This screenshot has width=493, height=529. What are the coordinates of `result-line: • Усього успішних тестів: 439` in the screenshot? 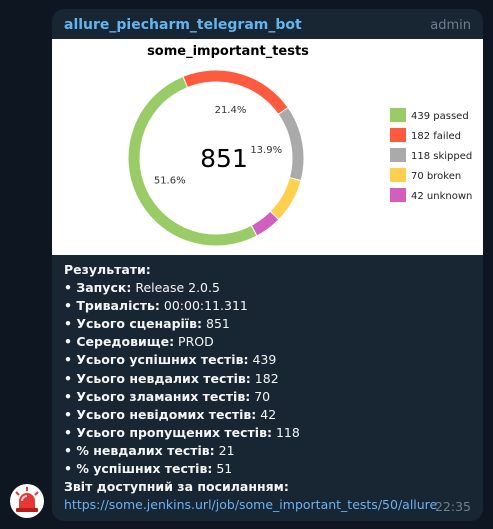 It's located at (269, 360).